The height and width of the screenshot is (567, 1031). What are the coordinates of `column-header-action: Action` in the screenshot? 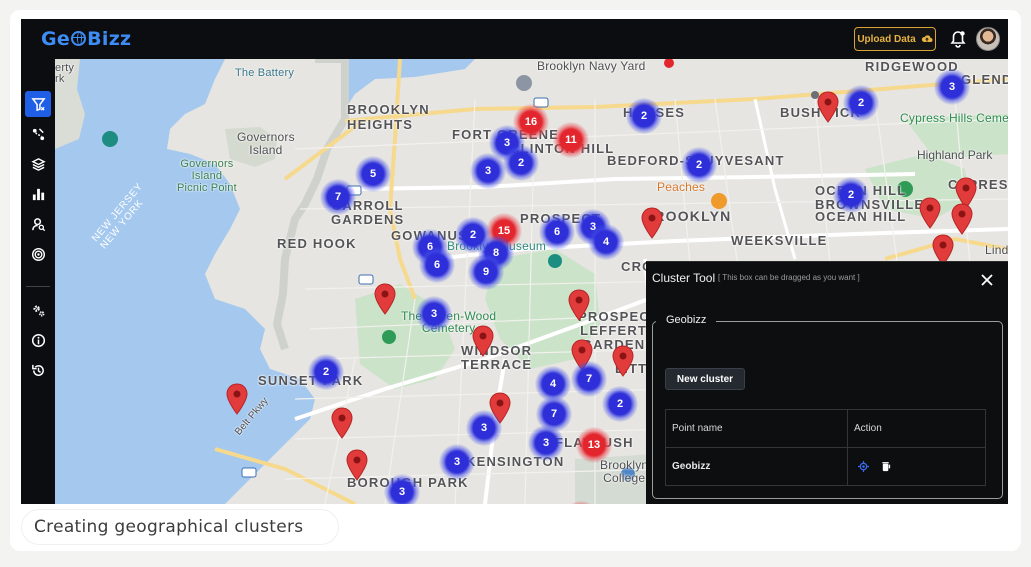 It's located at (916, 428).